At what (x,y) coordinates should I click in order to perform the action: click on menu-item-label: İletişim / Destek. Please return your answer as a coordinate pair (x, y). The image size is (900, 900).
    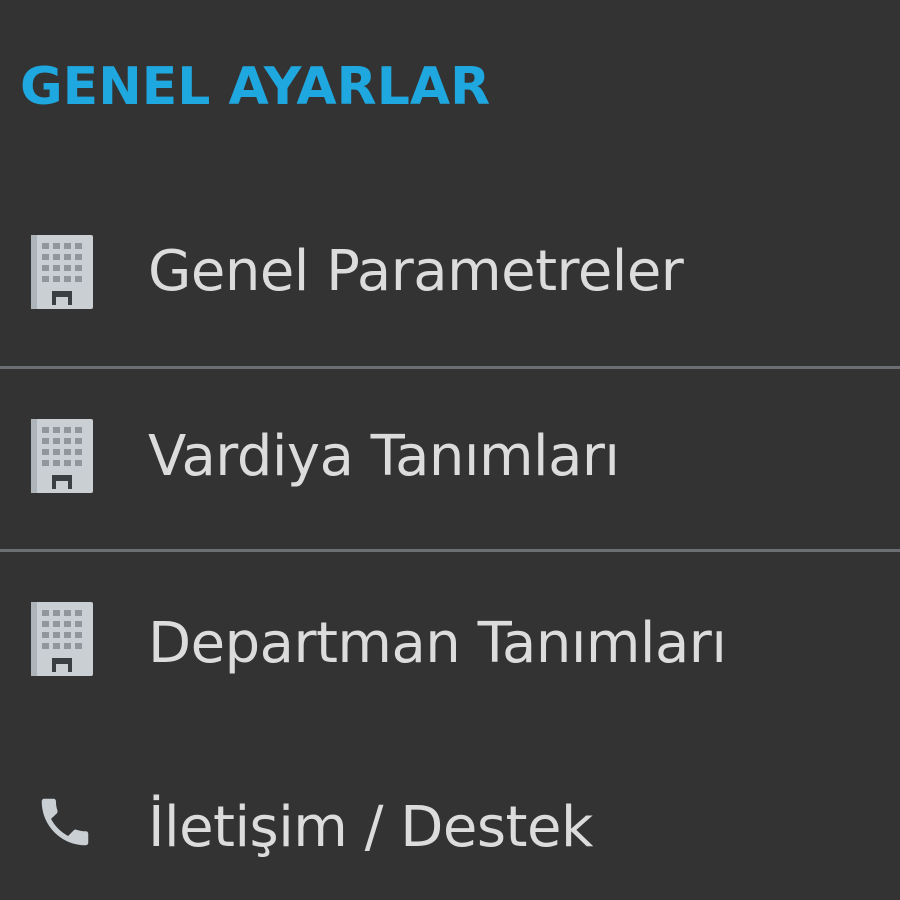
    Looking at the image, I should click on (370, 827).